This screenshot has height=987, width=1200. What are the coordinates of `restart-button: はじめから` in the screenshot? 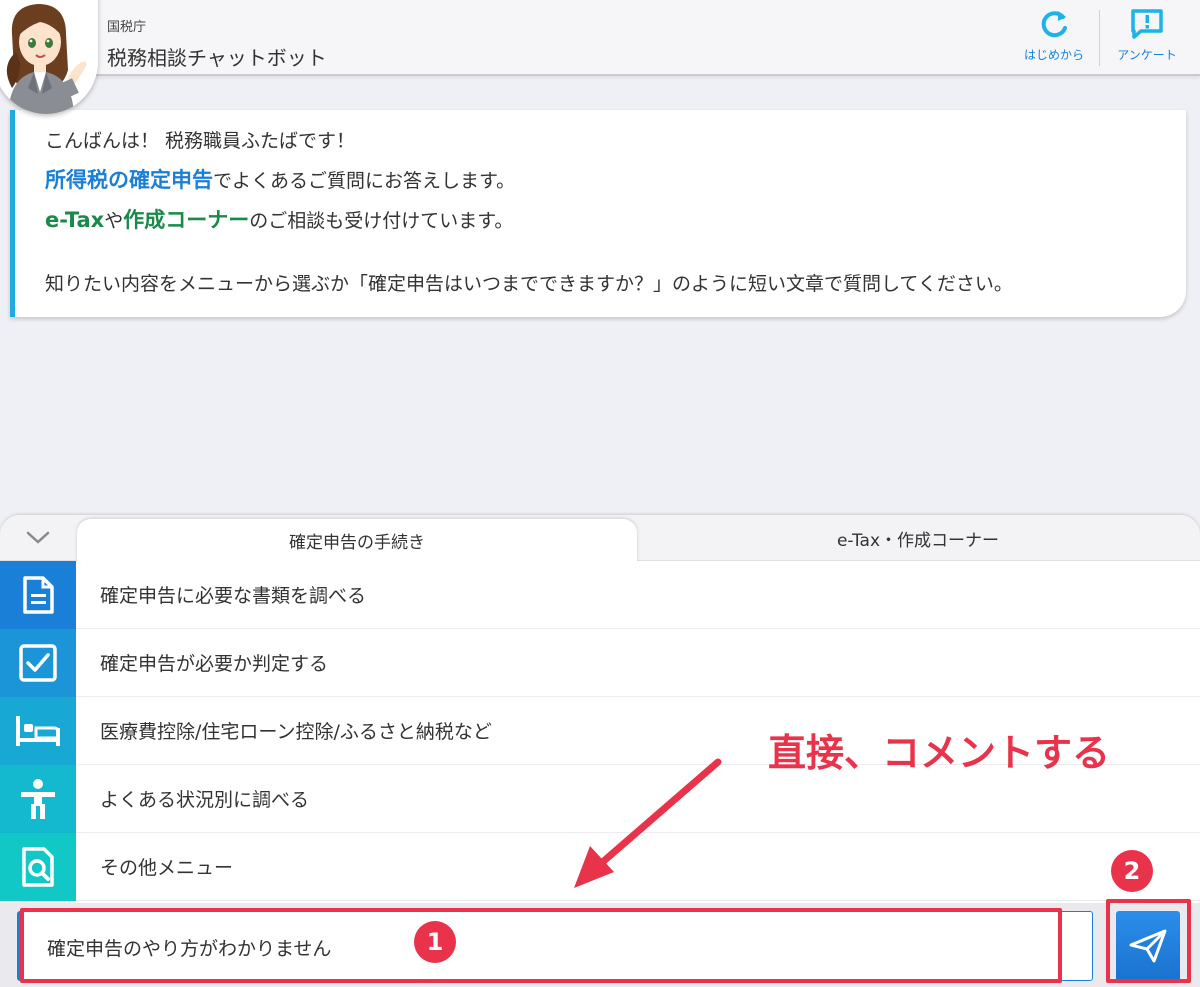 It's located at (1054, 37).